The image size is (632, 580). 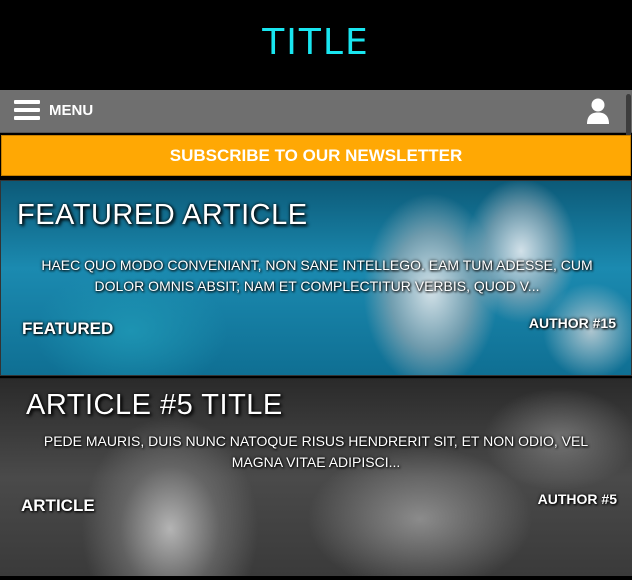 What do you see at coordinates (315, 42) in the screenshot?
I see `site-title: TITLE` at bounding box center [315, 42].